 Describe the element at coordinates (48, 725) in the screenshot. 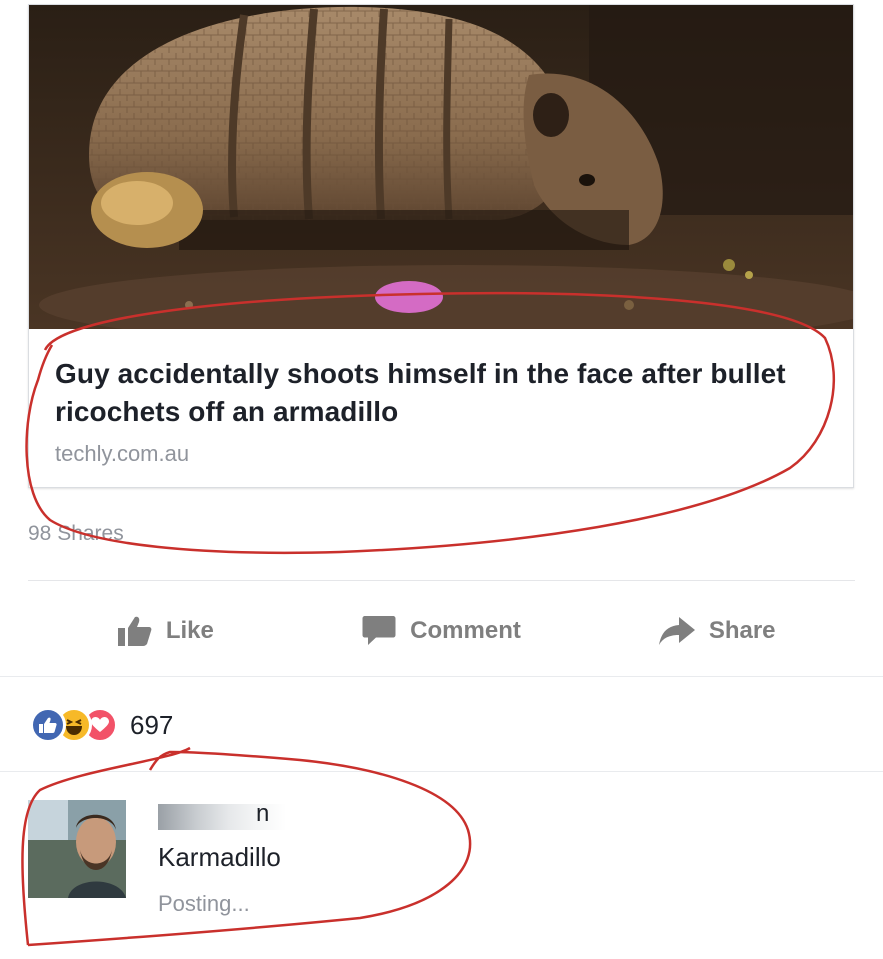

I see `like-icon` at that location.